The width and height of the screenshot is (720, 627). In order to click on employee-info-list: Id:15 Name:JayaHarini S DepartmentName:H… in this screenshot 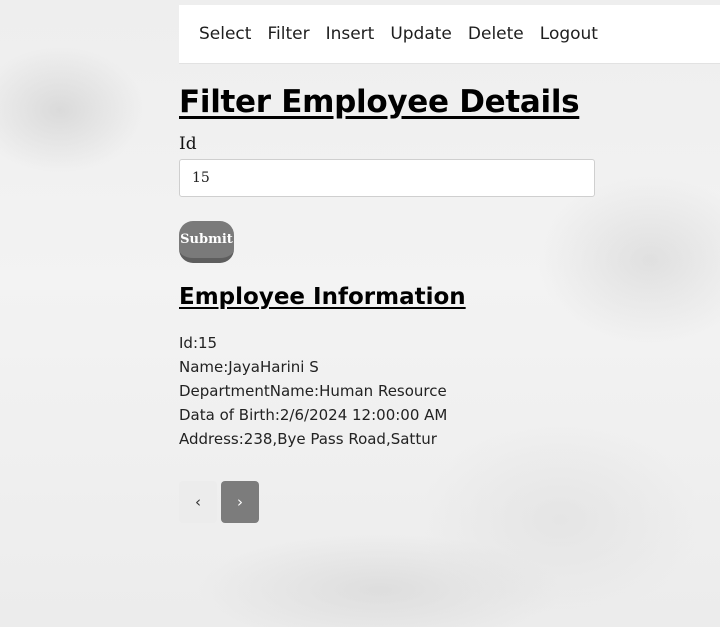, I will do `click(449, 391)`.